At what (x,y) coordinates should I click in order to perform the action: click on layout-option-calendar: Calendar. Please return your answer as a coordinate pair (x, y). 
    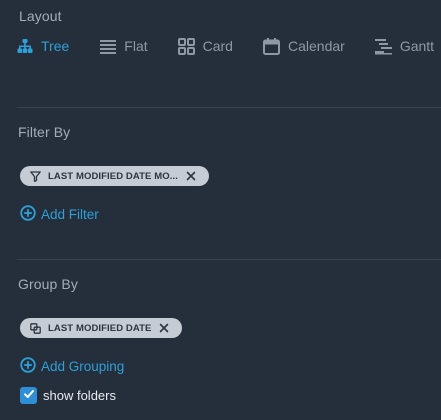
    Looking at the image, I should click on (303, 46).